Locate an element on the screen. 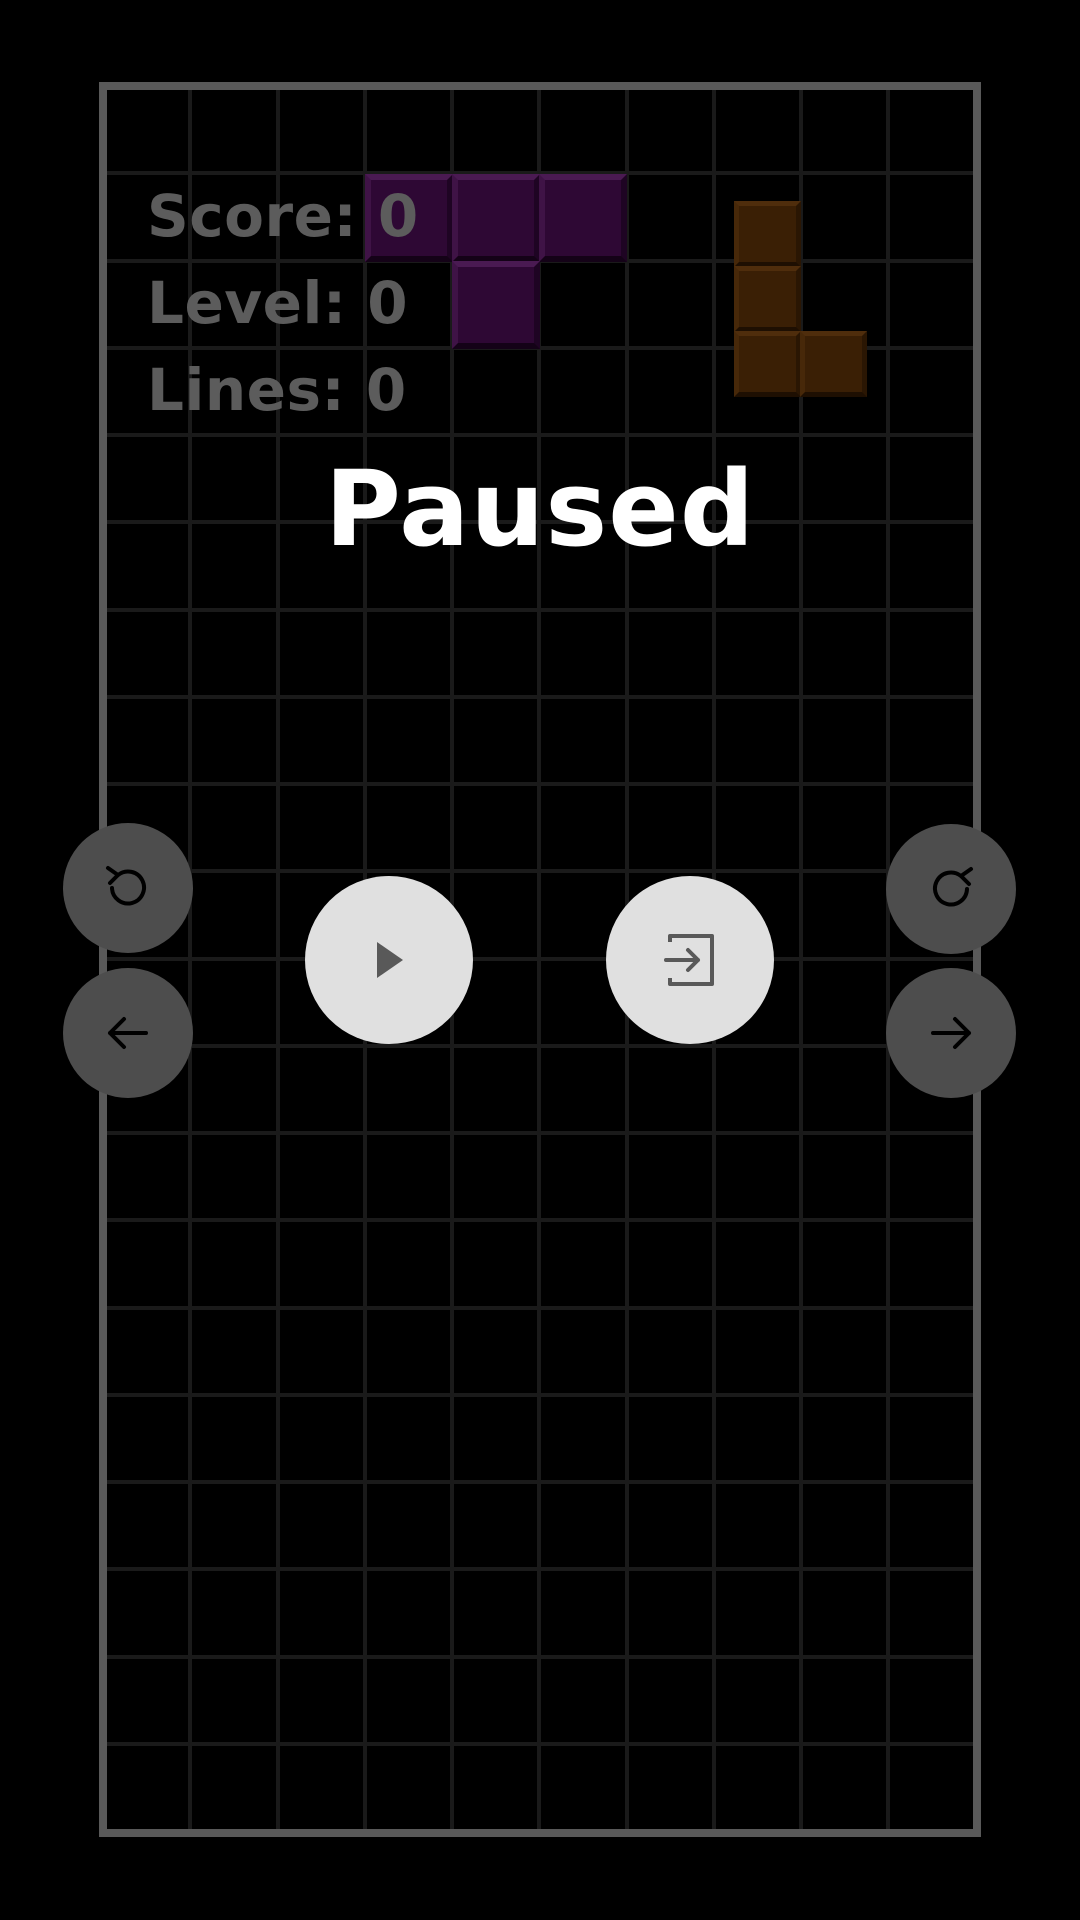 The width and height of the screenshot is (1080, 1920). arrow-left-icon is located at coordinates (128, 1033).